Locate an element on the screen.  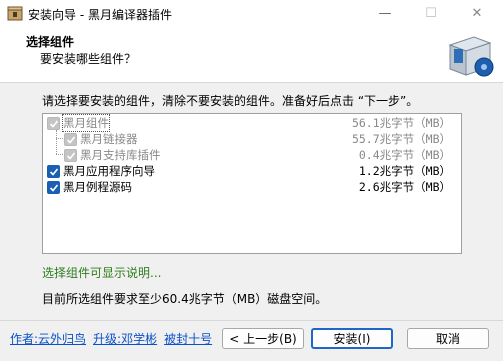
credits-links: 作者:云外归鸟 升级:邓学彬 被封十号 is located at coordinates (111, 338).